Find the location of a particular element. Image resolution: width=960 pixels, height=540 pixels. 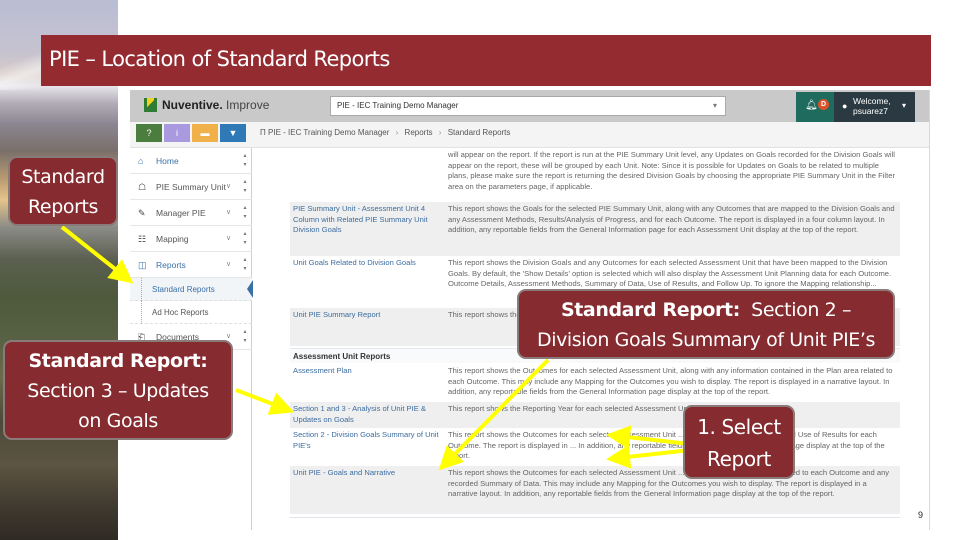

brand-name: Nuventive. is located at coordinates (192, 105).